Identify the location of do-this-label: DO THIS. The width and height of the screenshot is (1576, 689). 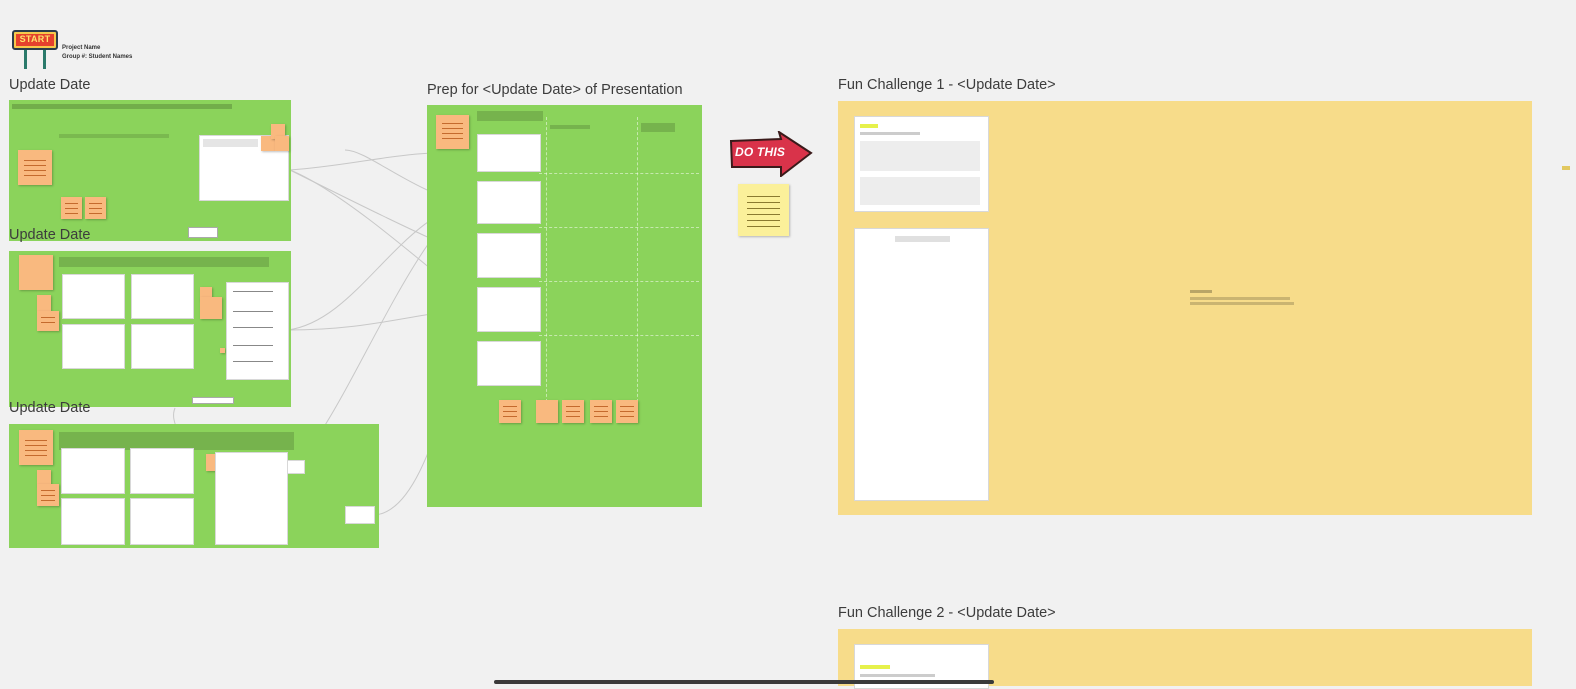
(760, 152).